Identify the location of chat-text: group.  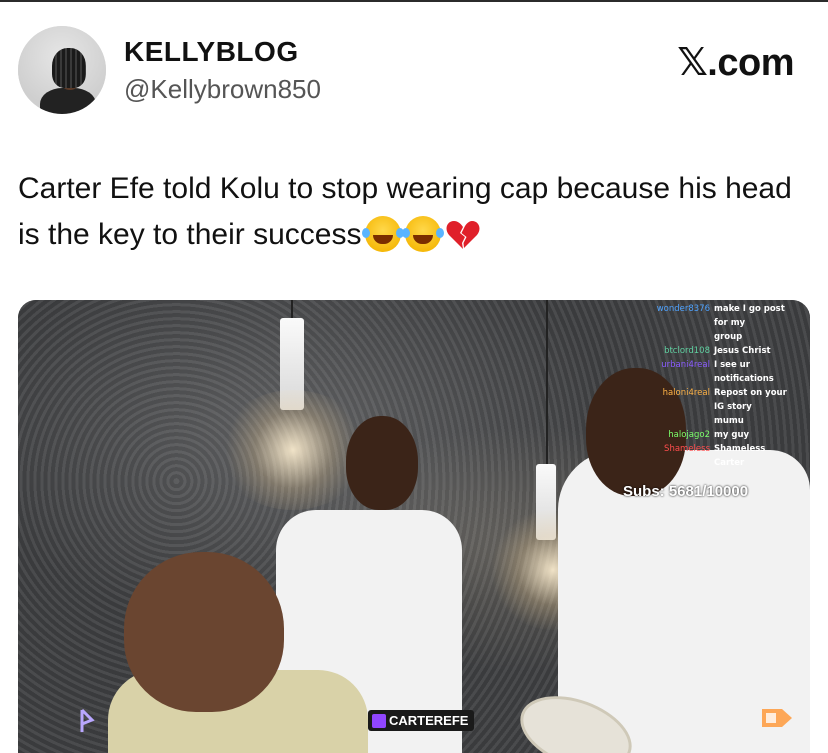
(728, 337).